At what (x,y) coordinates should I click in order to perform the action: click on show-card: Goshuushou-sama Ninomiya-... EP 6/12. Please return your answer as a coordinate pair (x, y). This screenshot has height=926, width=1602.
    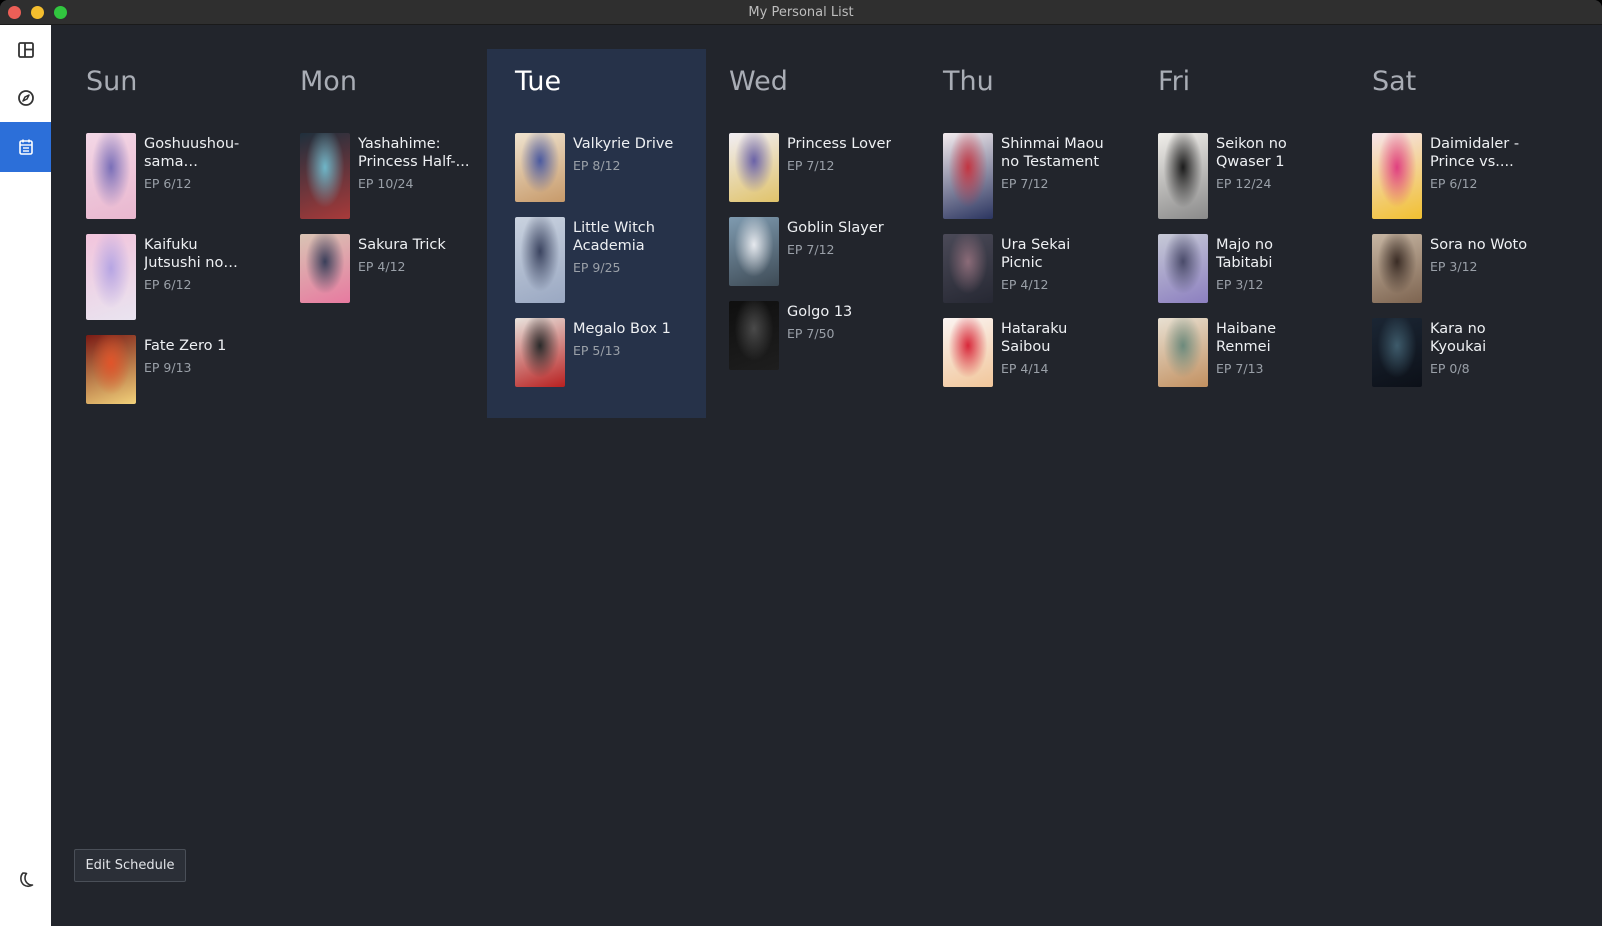
    Looking at the image, I should click on (171, 176).